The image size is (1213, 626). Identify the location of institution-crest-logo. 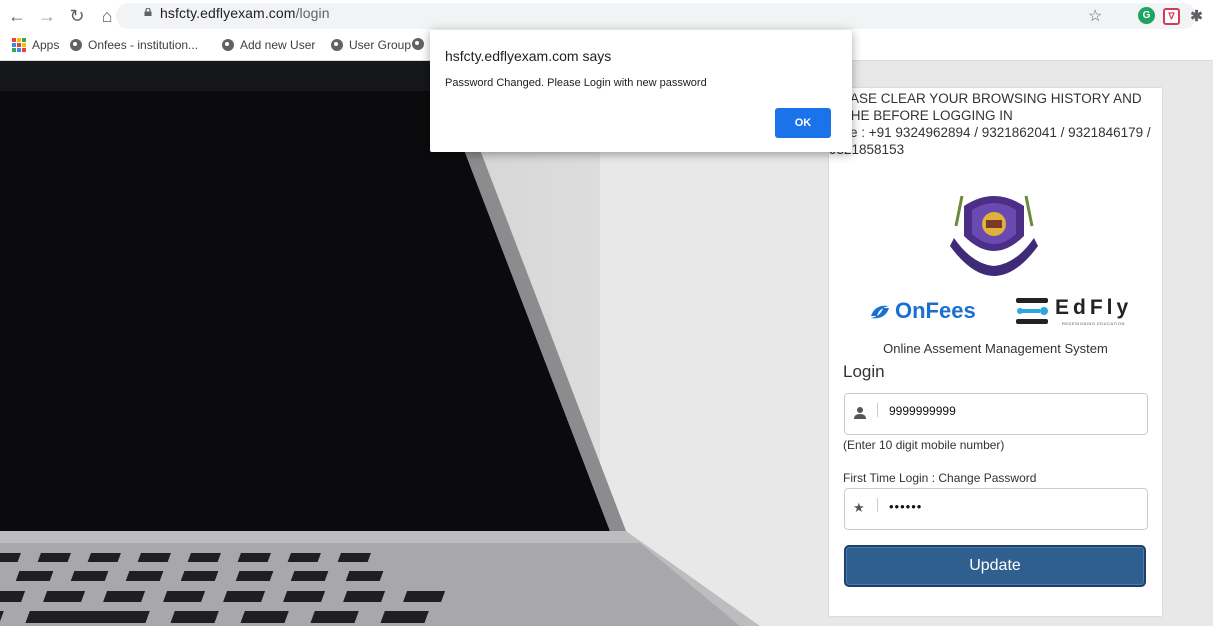
(994, 235).